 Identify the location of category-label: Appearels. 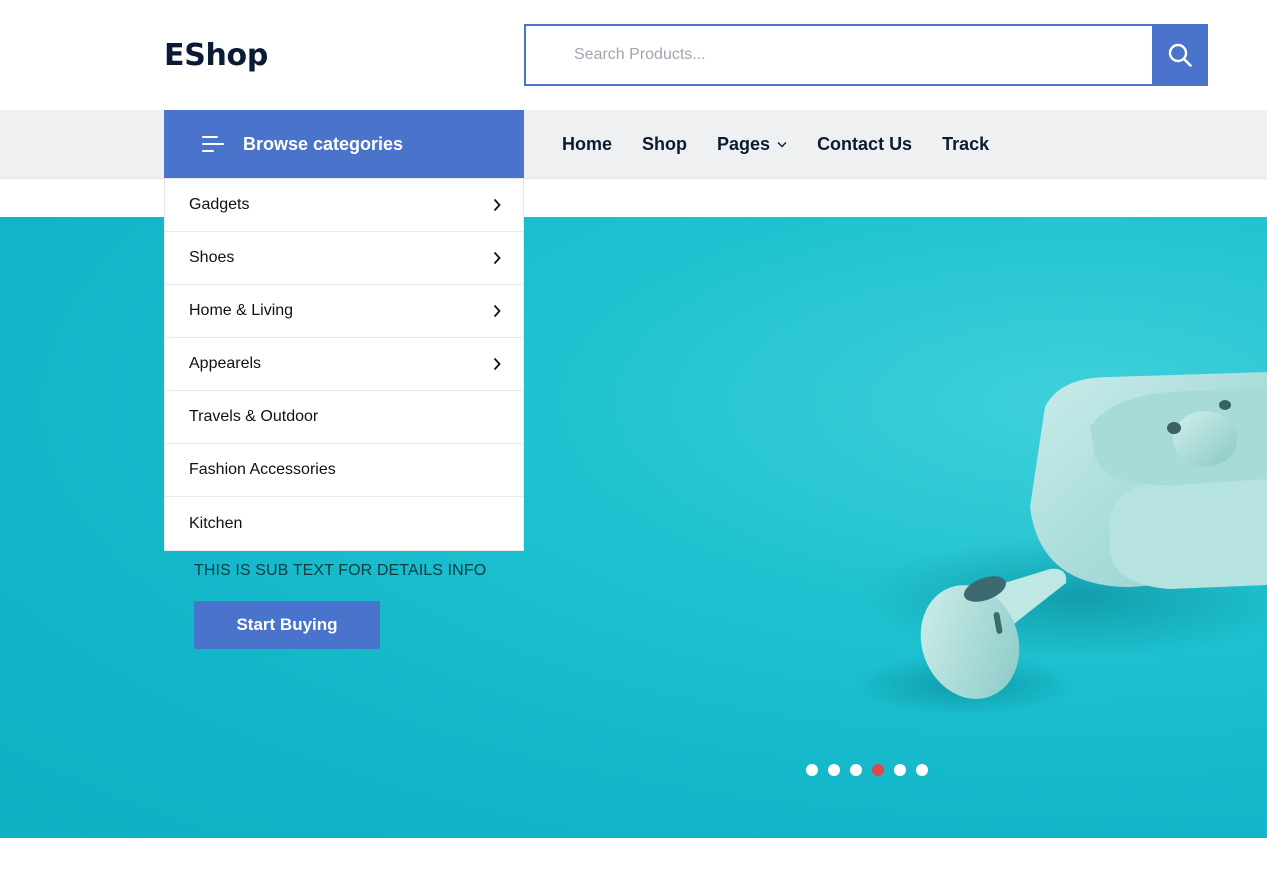
(225, 363).